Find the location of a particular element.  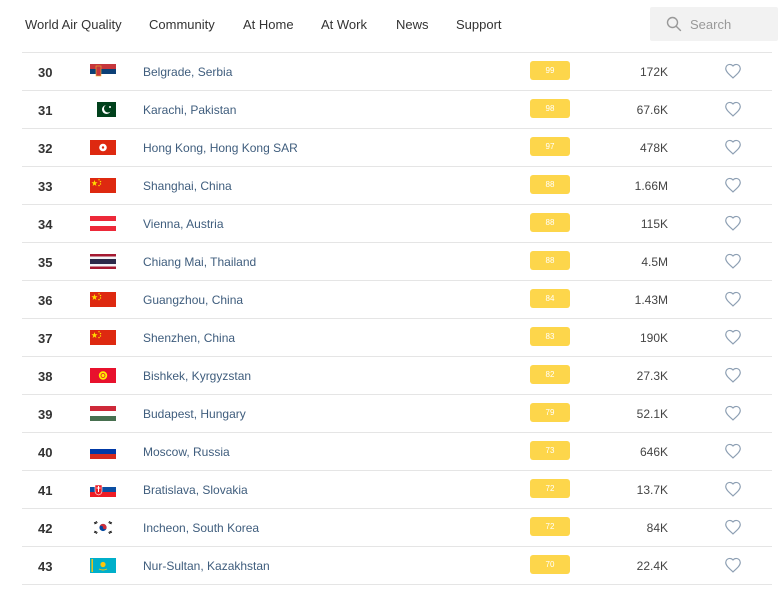

city-link: Incheon, South Korea is located at coordinates (201, 528).